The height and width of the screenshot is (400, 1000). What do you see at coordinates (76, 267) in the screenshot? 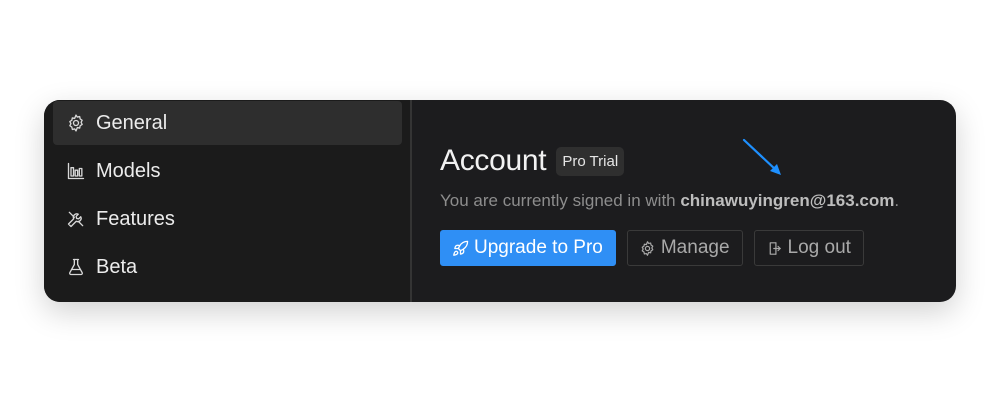
I see `flask-icon` at bounding box center [76, 267].